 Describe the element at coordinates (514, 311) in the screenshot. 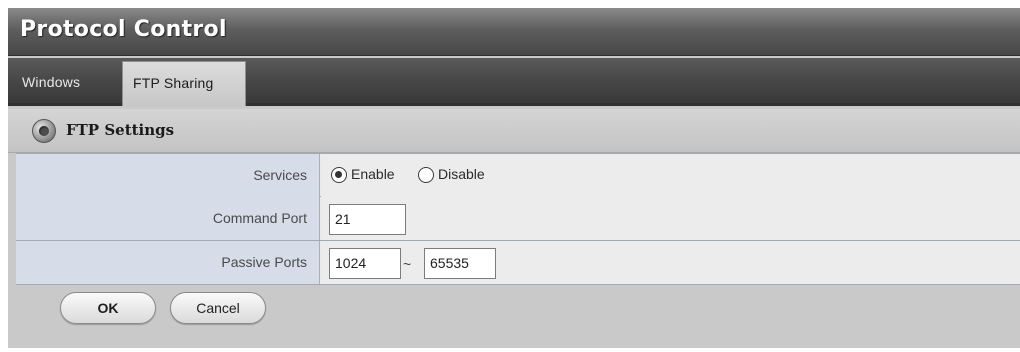

I see `action-buttons: OK Cancel` at that location.